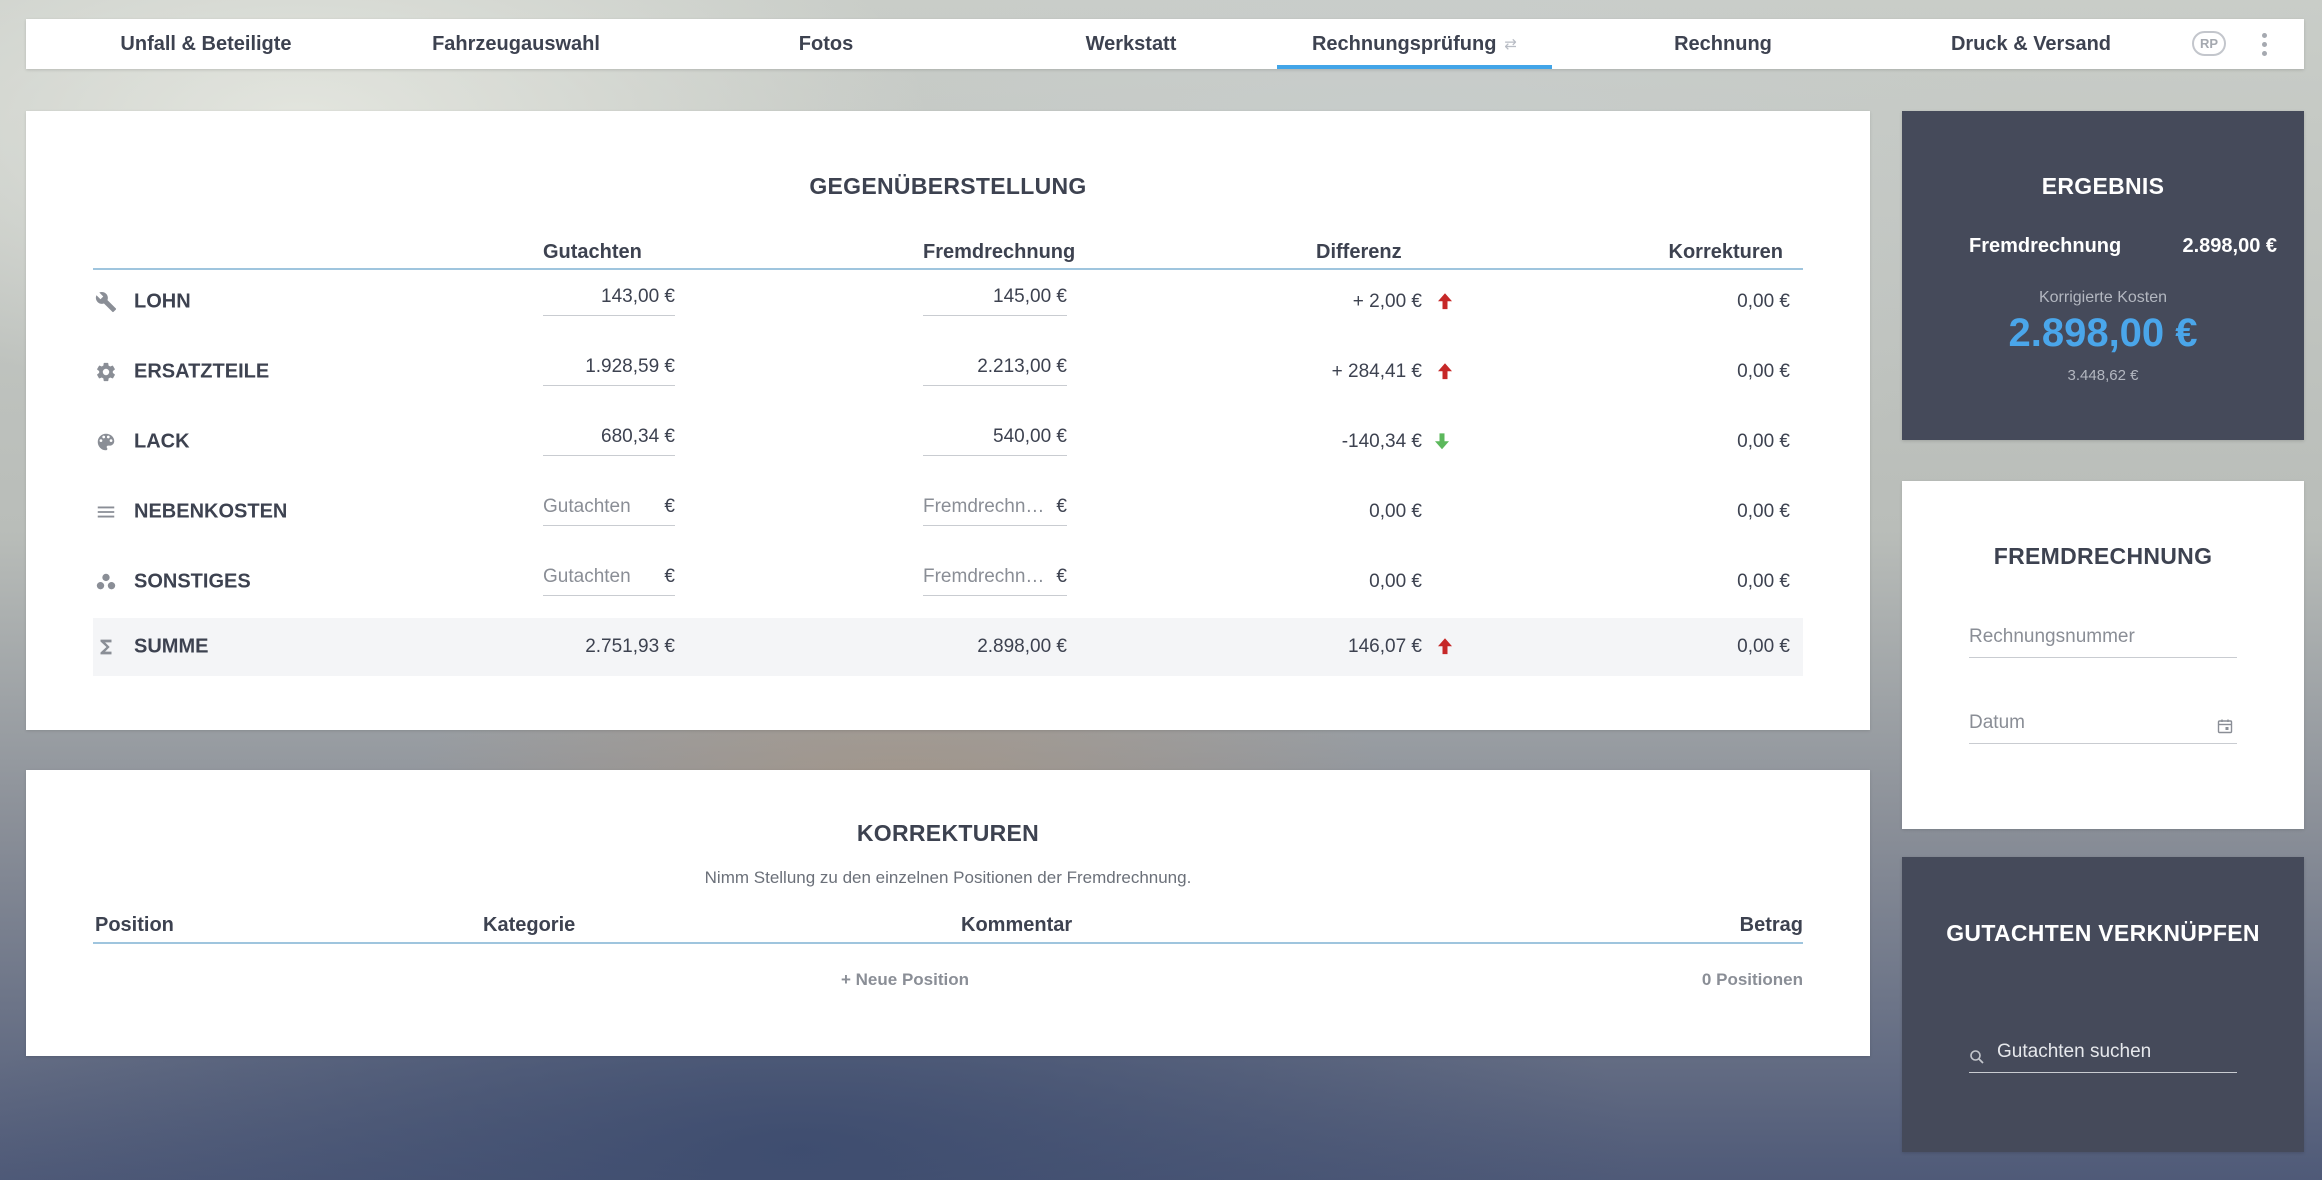 This screenshot has width=2322, height=1180. Describe the element at coordinates (1387, 301) in the screenshot. I see `differenz-value: + 2,00 €` at that location.